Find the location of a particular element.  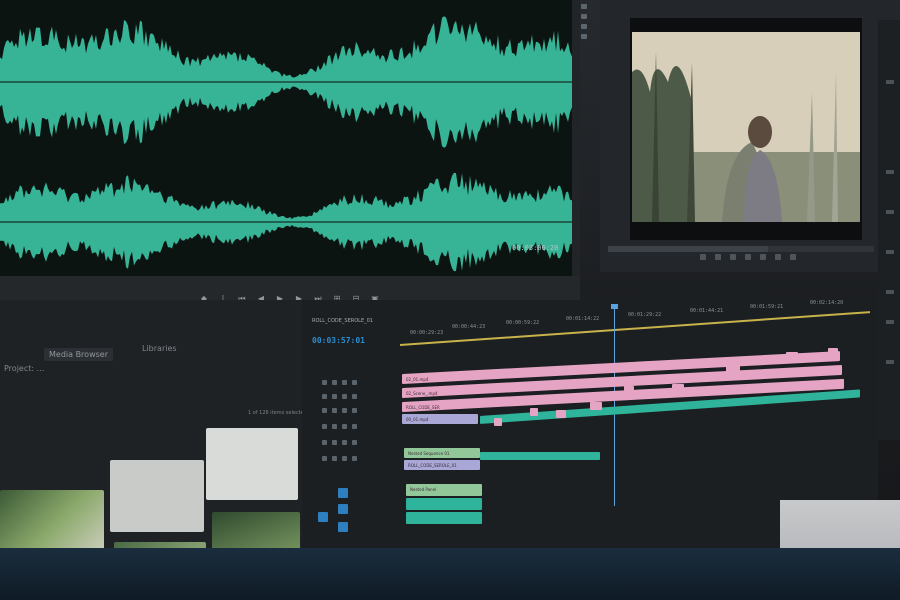

track-header-a1 is located at coordinates (354, 427).